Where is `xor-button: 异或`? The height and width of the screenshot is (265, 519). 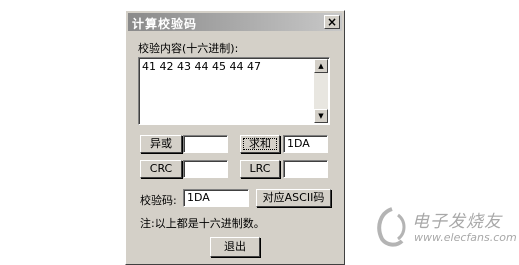 xor-button: 异或 is located at coordinates (161, 144).